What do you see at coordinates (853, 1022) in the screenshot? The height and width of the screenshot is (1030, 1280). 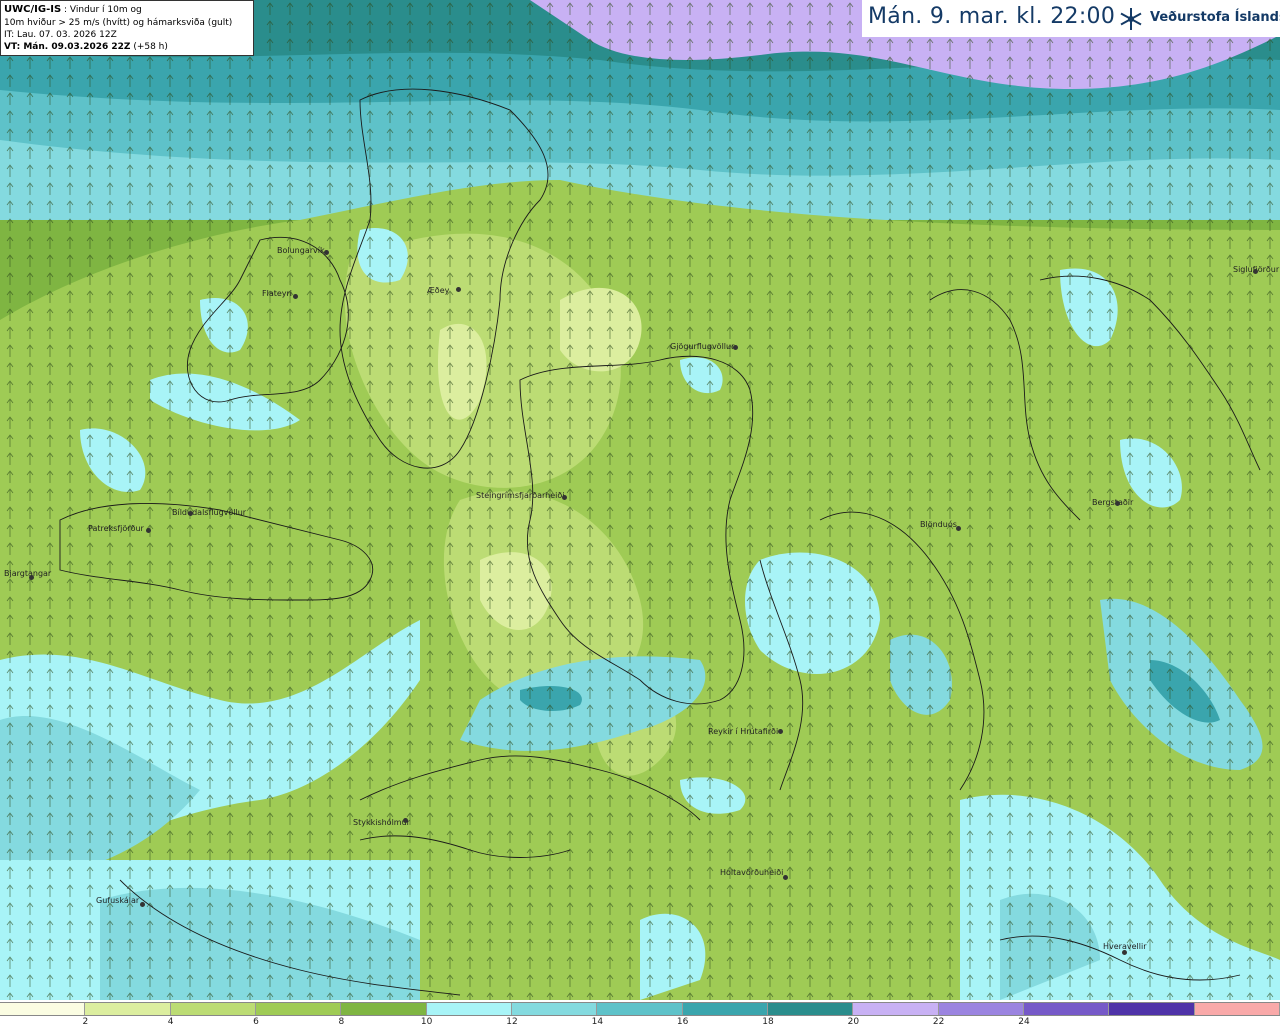 I see `legend-tick: 20` at bounding box center [853, 1022].